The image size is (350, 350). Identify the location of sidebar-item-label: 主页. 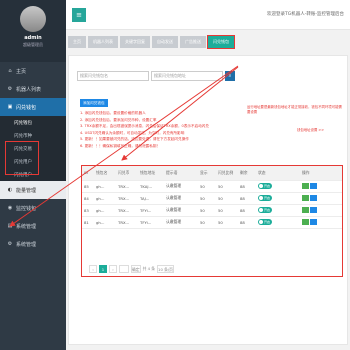
(21, 71).